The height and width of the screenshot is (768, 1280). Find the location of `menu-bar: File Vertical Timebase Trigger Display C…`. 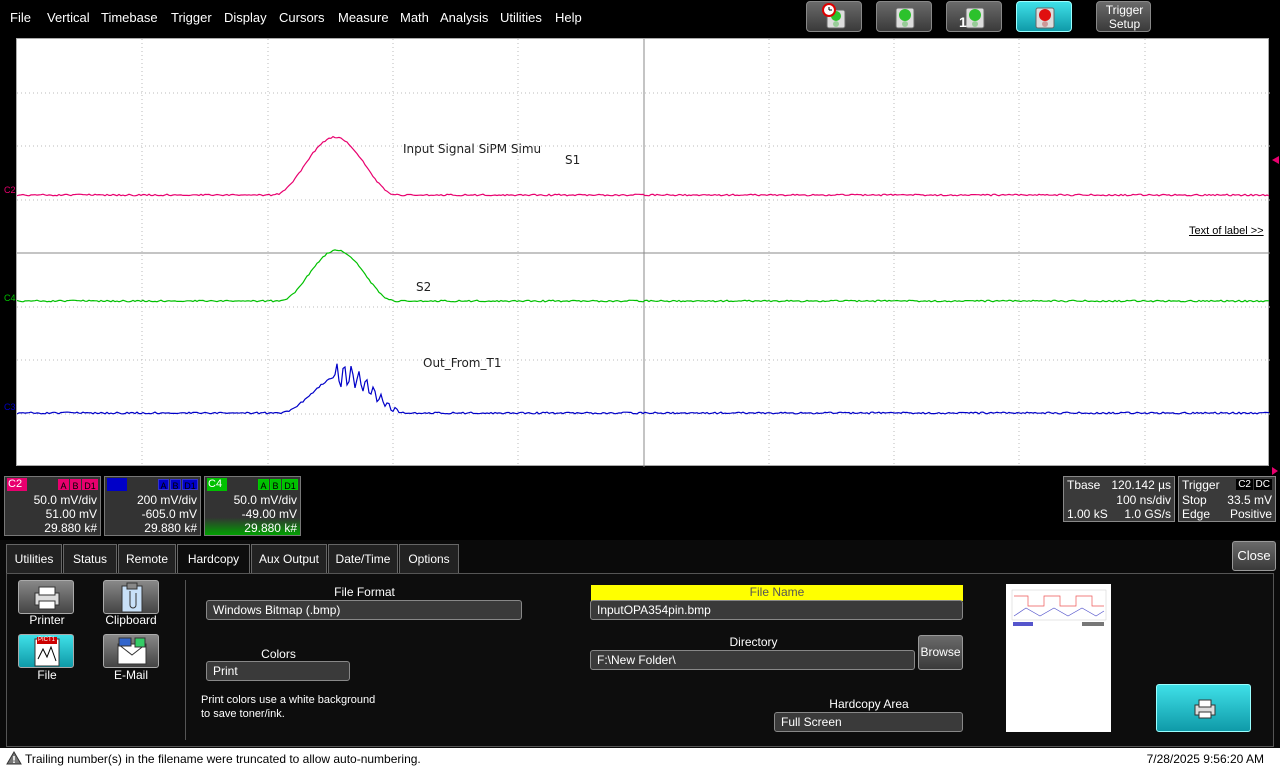

menu-bar: File Vertical Timebase Trigger Display C… is located at coordinates (640, 18).